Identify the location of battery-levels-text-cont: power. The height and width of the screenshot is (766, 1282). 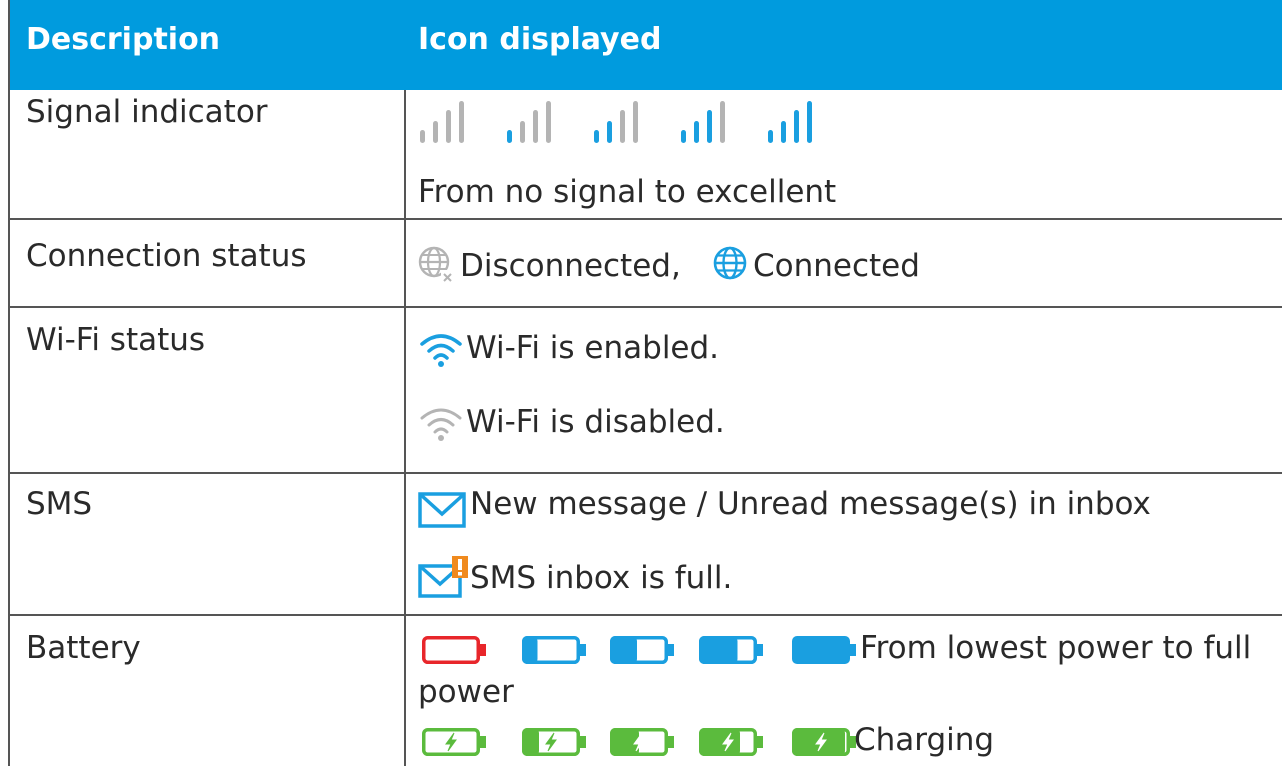
(466, 692).